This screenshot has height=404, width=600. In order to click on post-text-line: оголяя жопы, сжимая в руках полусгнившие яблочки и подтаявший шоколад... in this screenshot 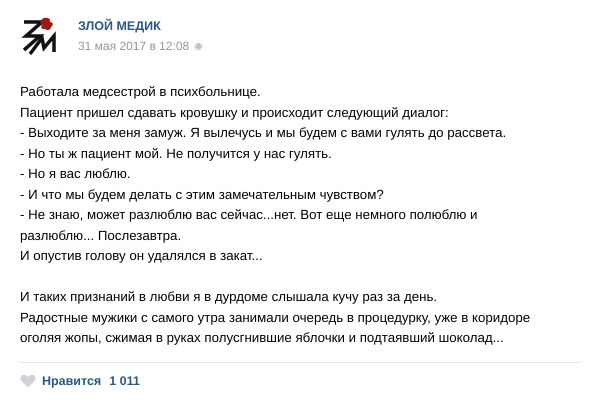, I will do `click(262, 338)`.